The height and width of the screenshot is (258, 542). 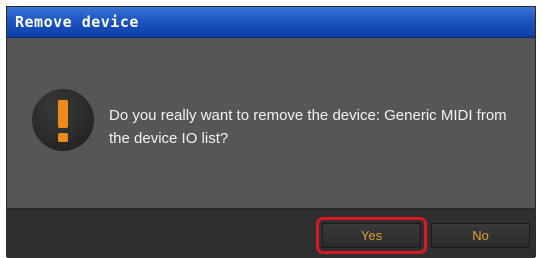 What do you see at coordinates (63, 114) in the screenshot?
I see `warning-icon-bar` at bounding box center [63, 114].